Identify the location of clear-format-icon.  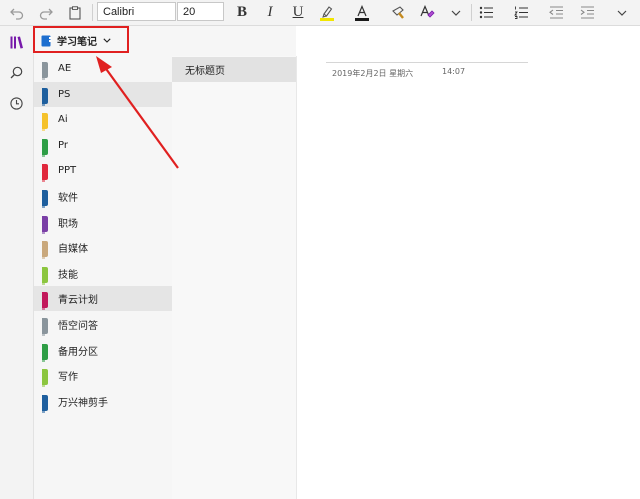
(427, 11).